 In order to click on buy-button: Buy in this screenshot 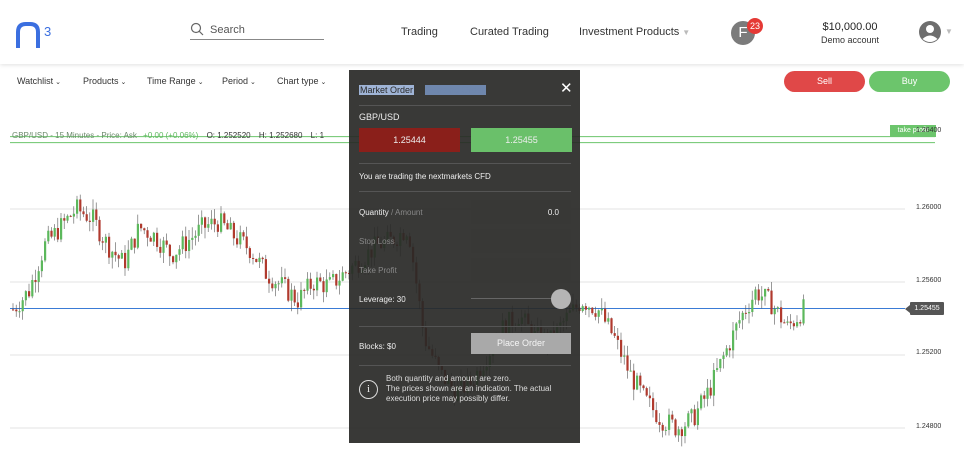, I will do `click(909, 81)`.